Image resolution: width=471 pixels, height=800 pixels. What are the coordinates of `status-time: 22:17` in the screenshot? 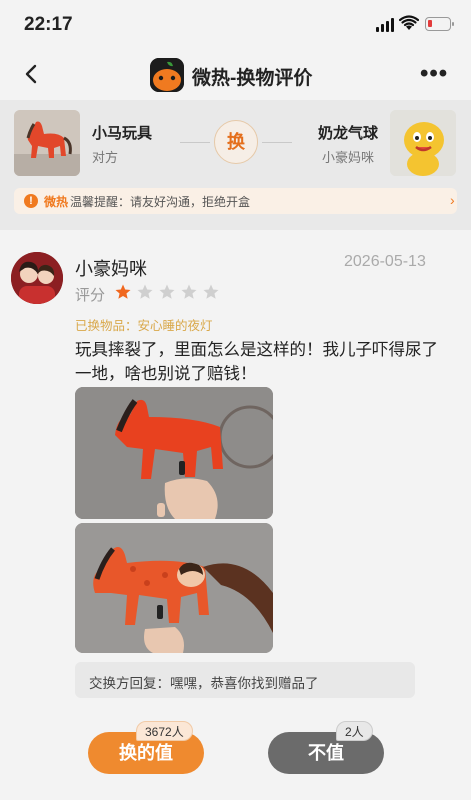 It's located at (48, 24).